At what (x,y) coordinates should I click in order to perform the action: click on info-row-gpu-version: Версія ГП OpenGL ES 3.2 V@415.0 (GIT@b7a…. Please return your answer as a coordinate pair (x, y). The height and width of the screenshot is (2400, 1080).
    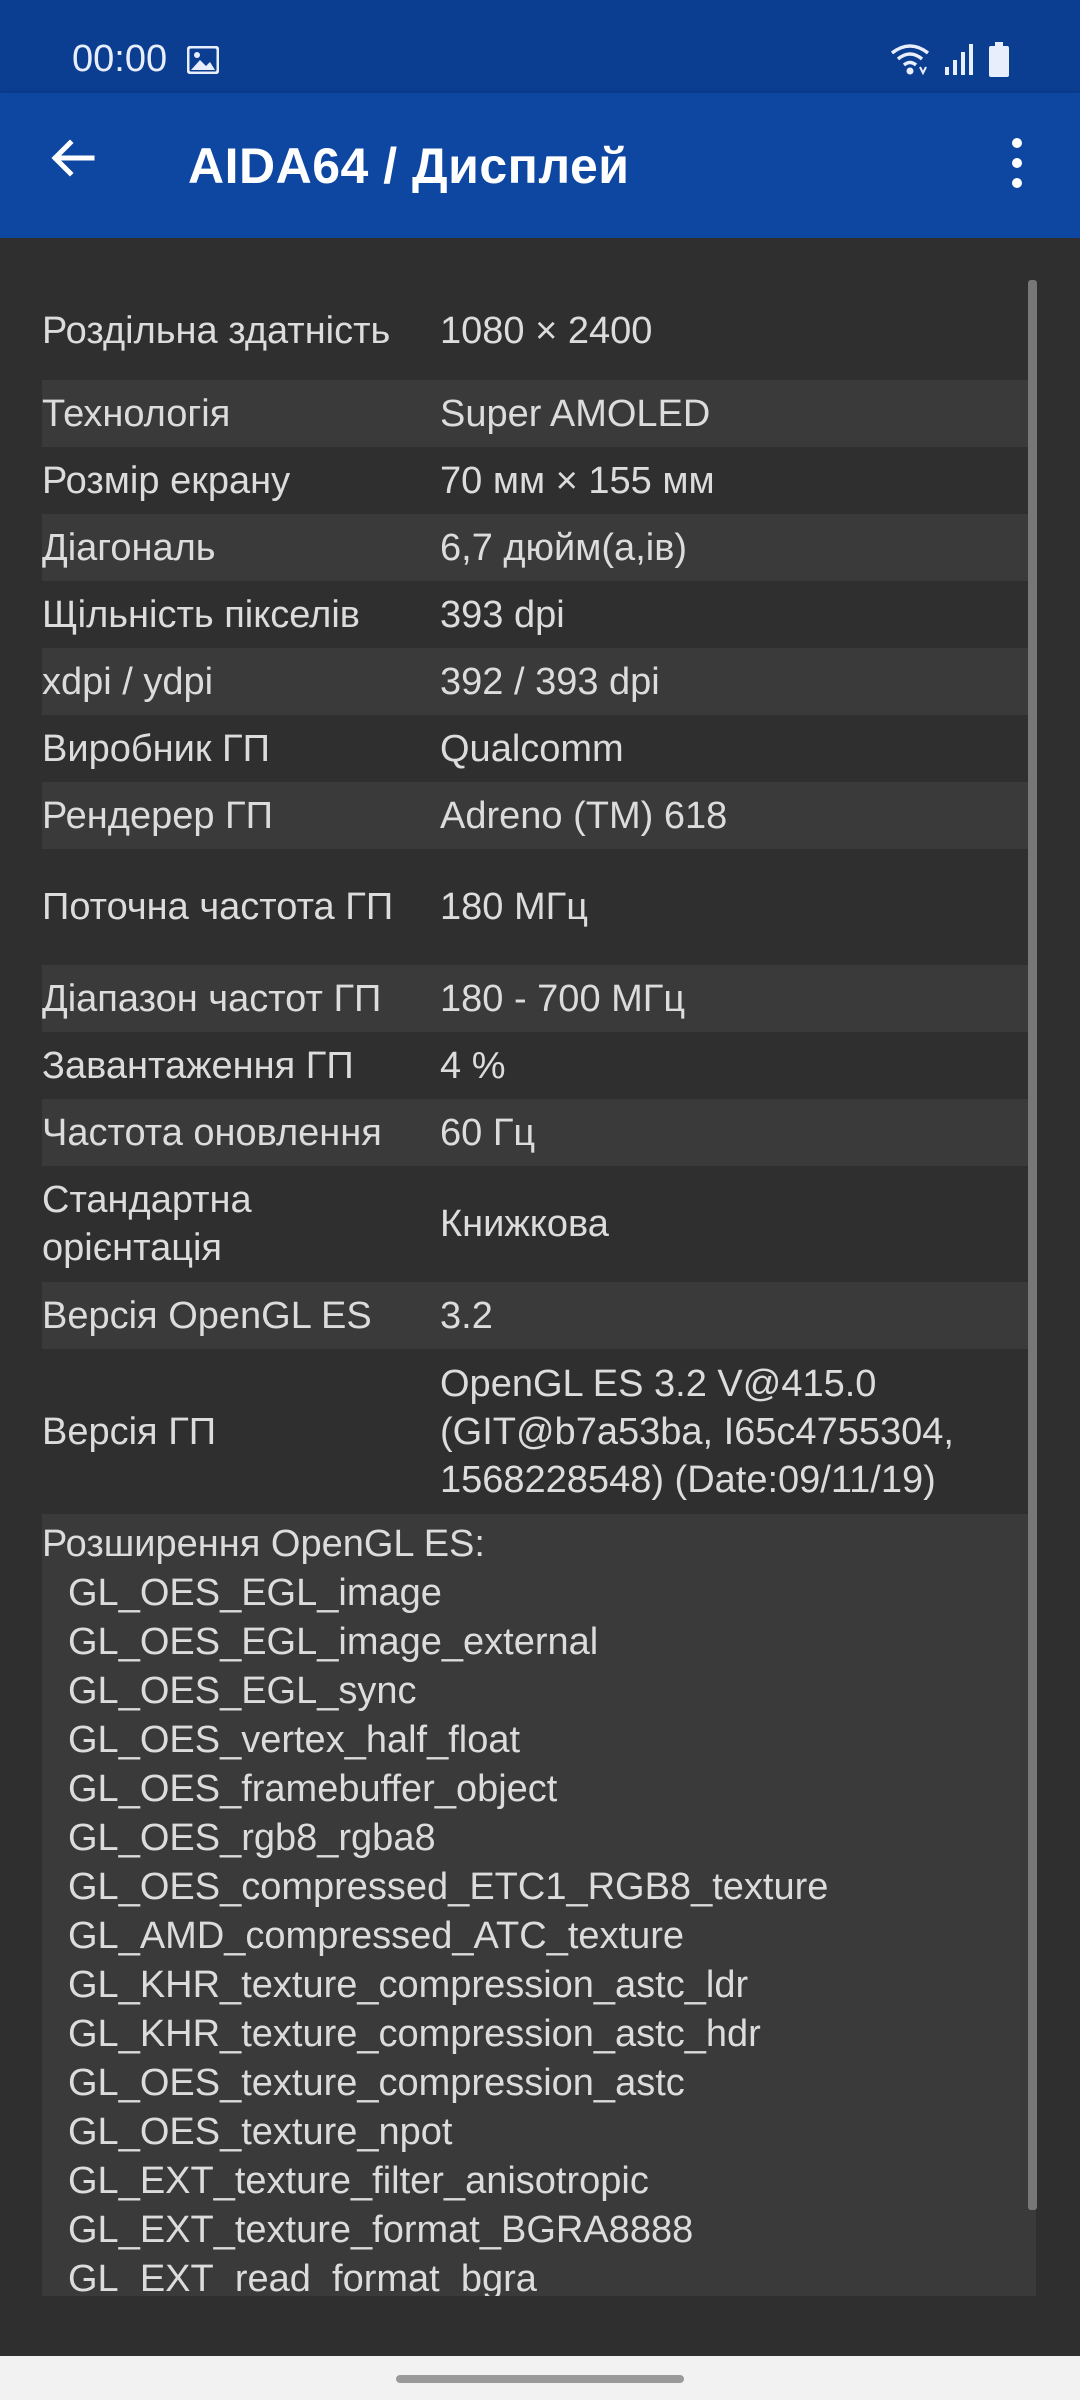
    Looking at the image, I should click on (539, 1431).